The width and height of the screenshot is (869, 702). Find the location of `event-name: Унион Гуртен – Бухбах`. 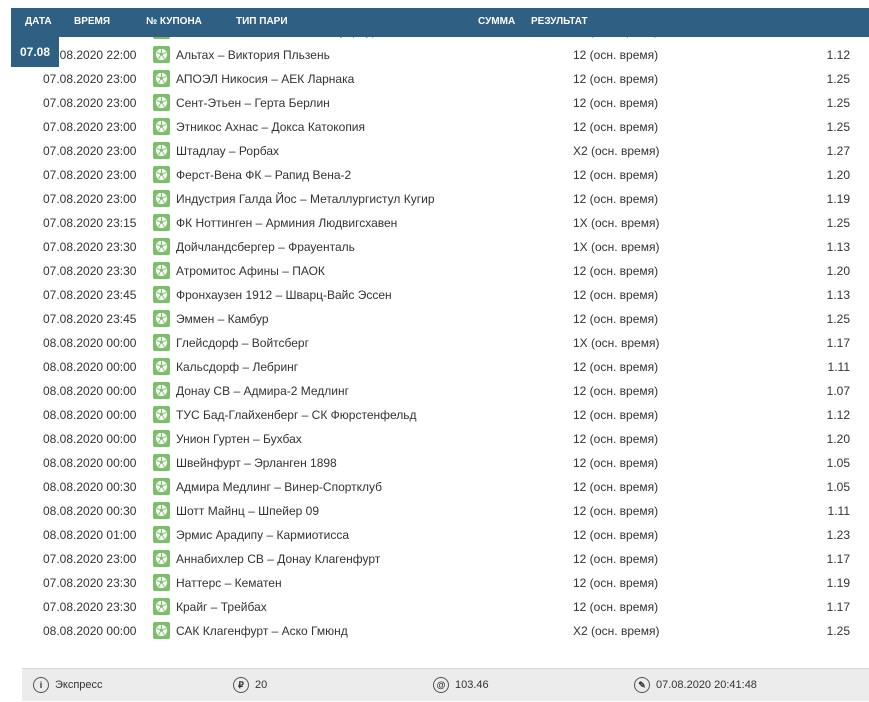

event-name: Унион Гуртен – Бухбах is located at coordinates (239, 439).